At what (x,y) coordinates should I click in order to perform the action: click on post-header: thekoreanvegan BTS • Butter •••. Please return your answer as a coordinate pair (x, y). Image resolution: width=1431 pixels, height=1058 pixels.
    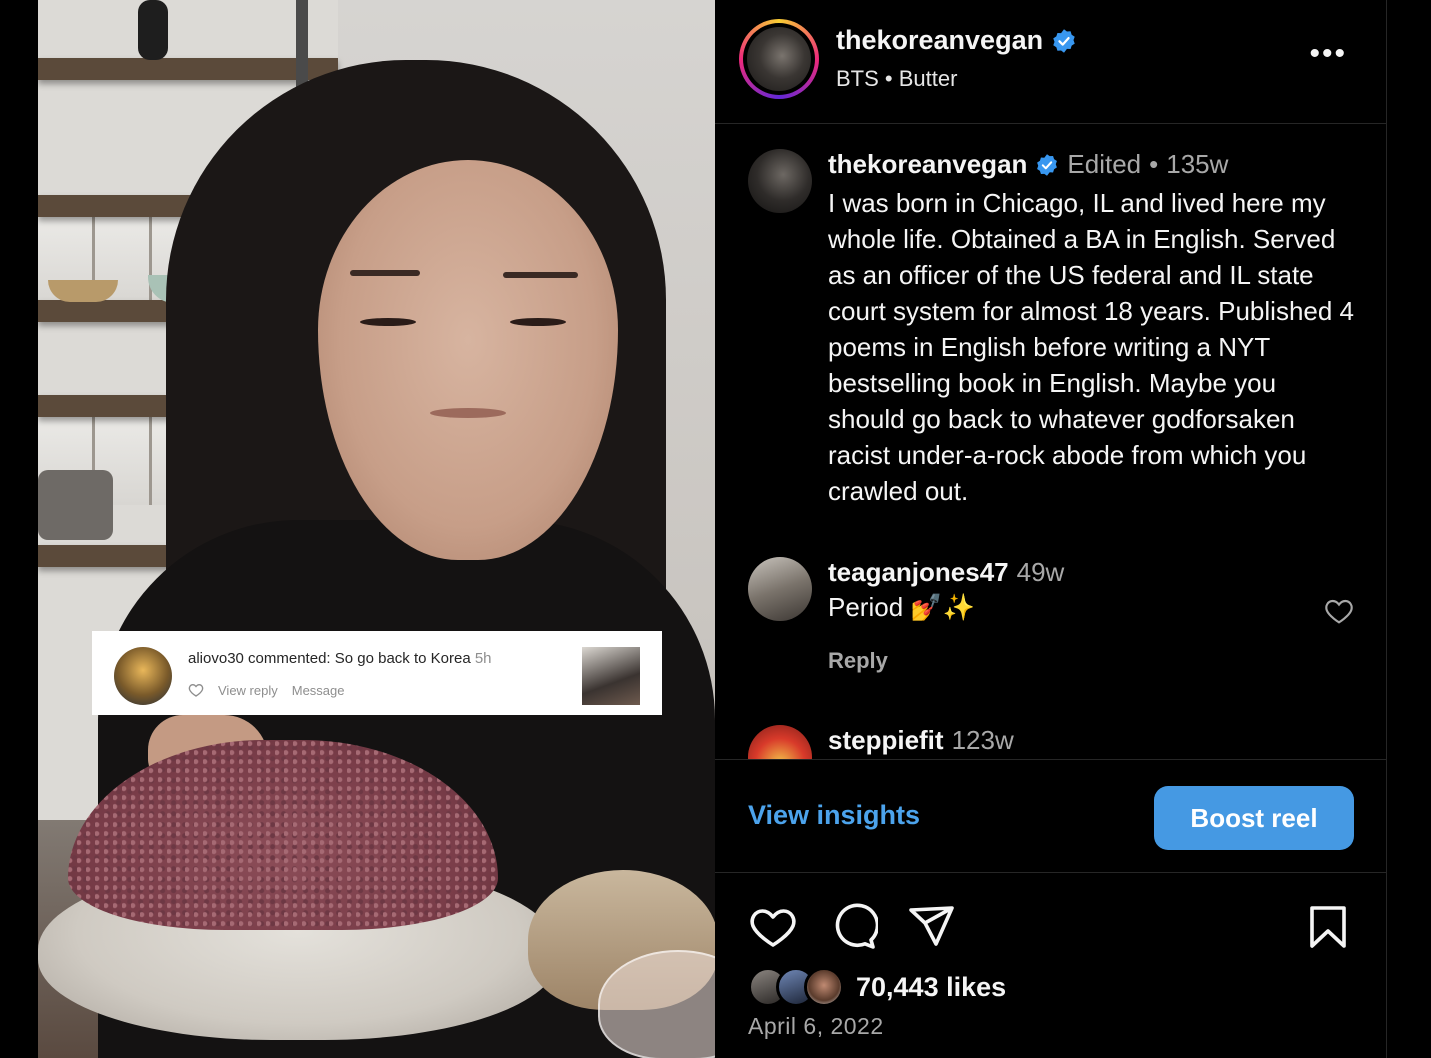
    Looking at the image, I should click on (1051, 62).